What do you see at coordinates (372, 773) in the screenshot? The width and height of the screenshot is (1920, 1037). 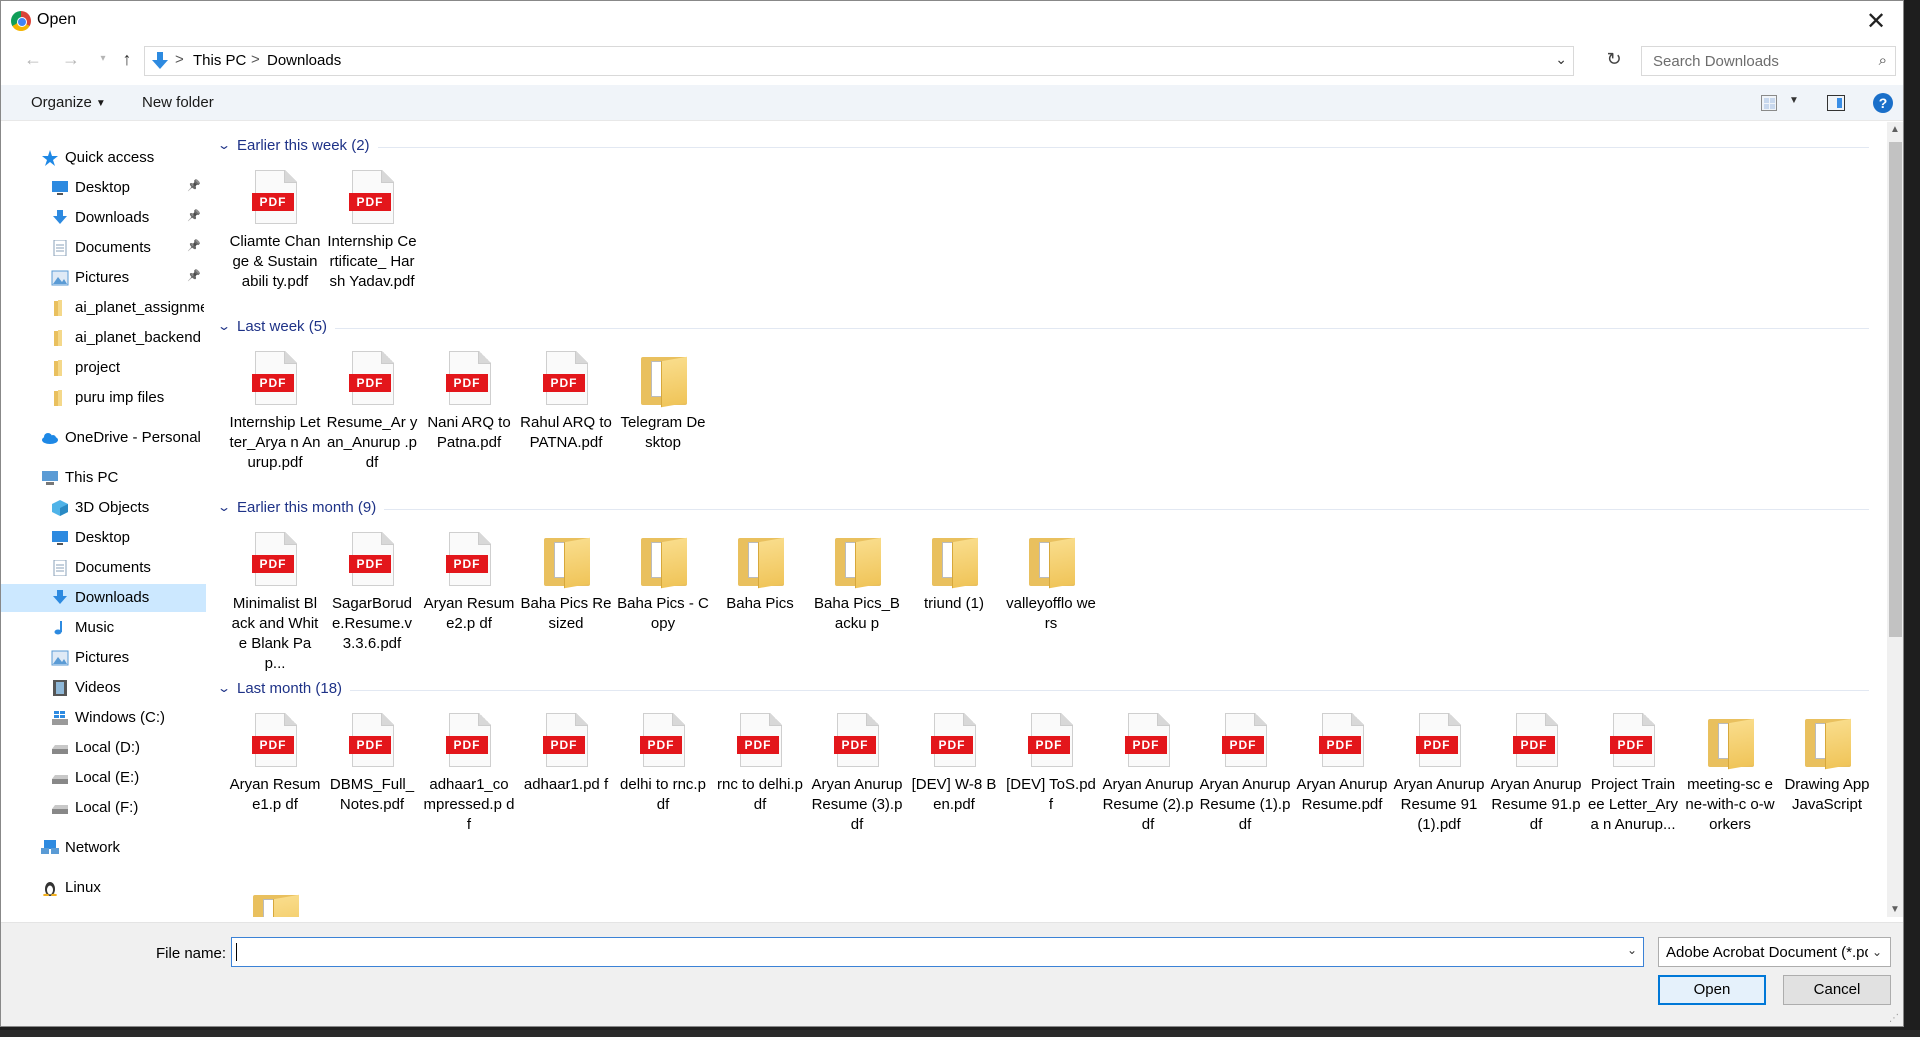 I see `file-item-pdf: PDF DBMS_Full_ Notes.pdf` at bounding box center [372, 773].